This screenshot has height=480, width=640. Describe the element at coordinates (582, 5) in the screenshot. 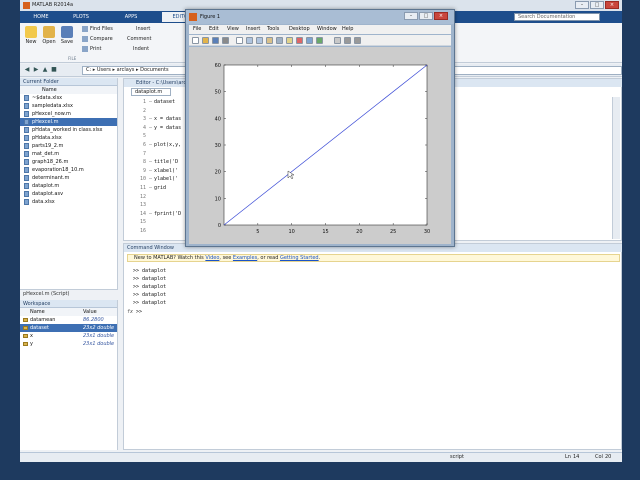

I see `minimize-button: –` at that location.